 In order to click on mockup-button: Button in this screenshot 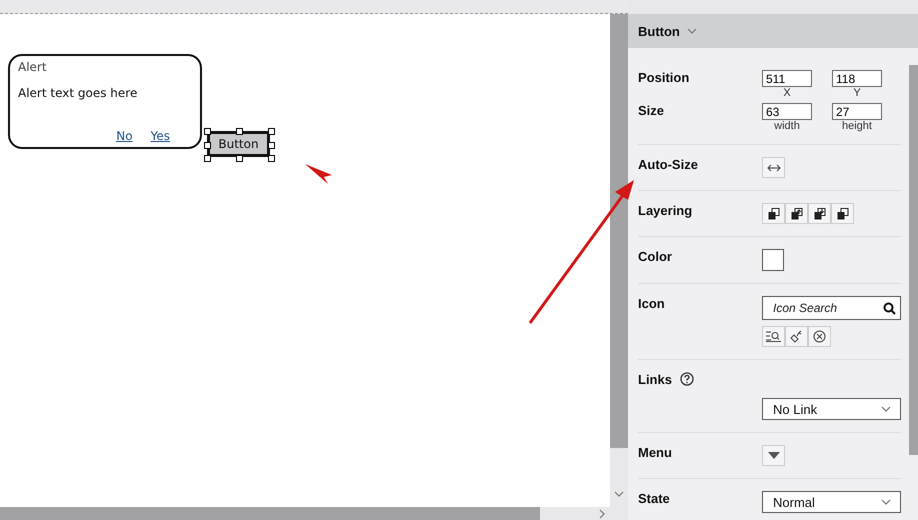, I will do `click(238, 144)`.